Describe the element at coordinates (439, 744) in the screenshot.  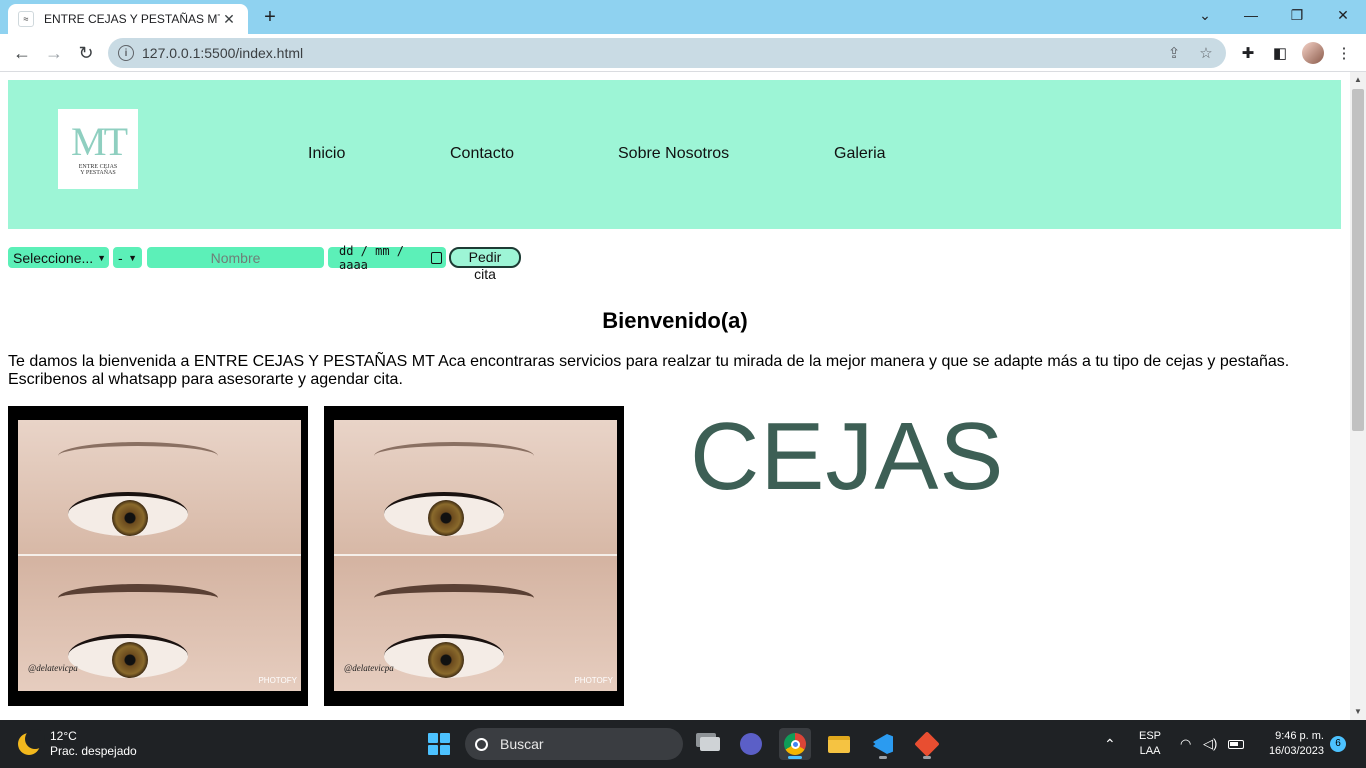
I see `windows-start-icon` at that location.